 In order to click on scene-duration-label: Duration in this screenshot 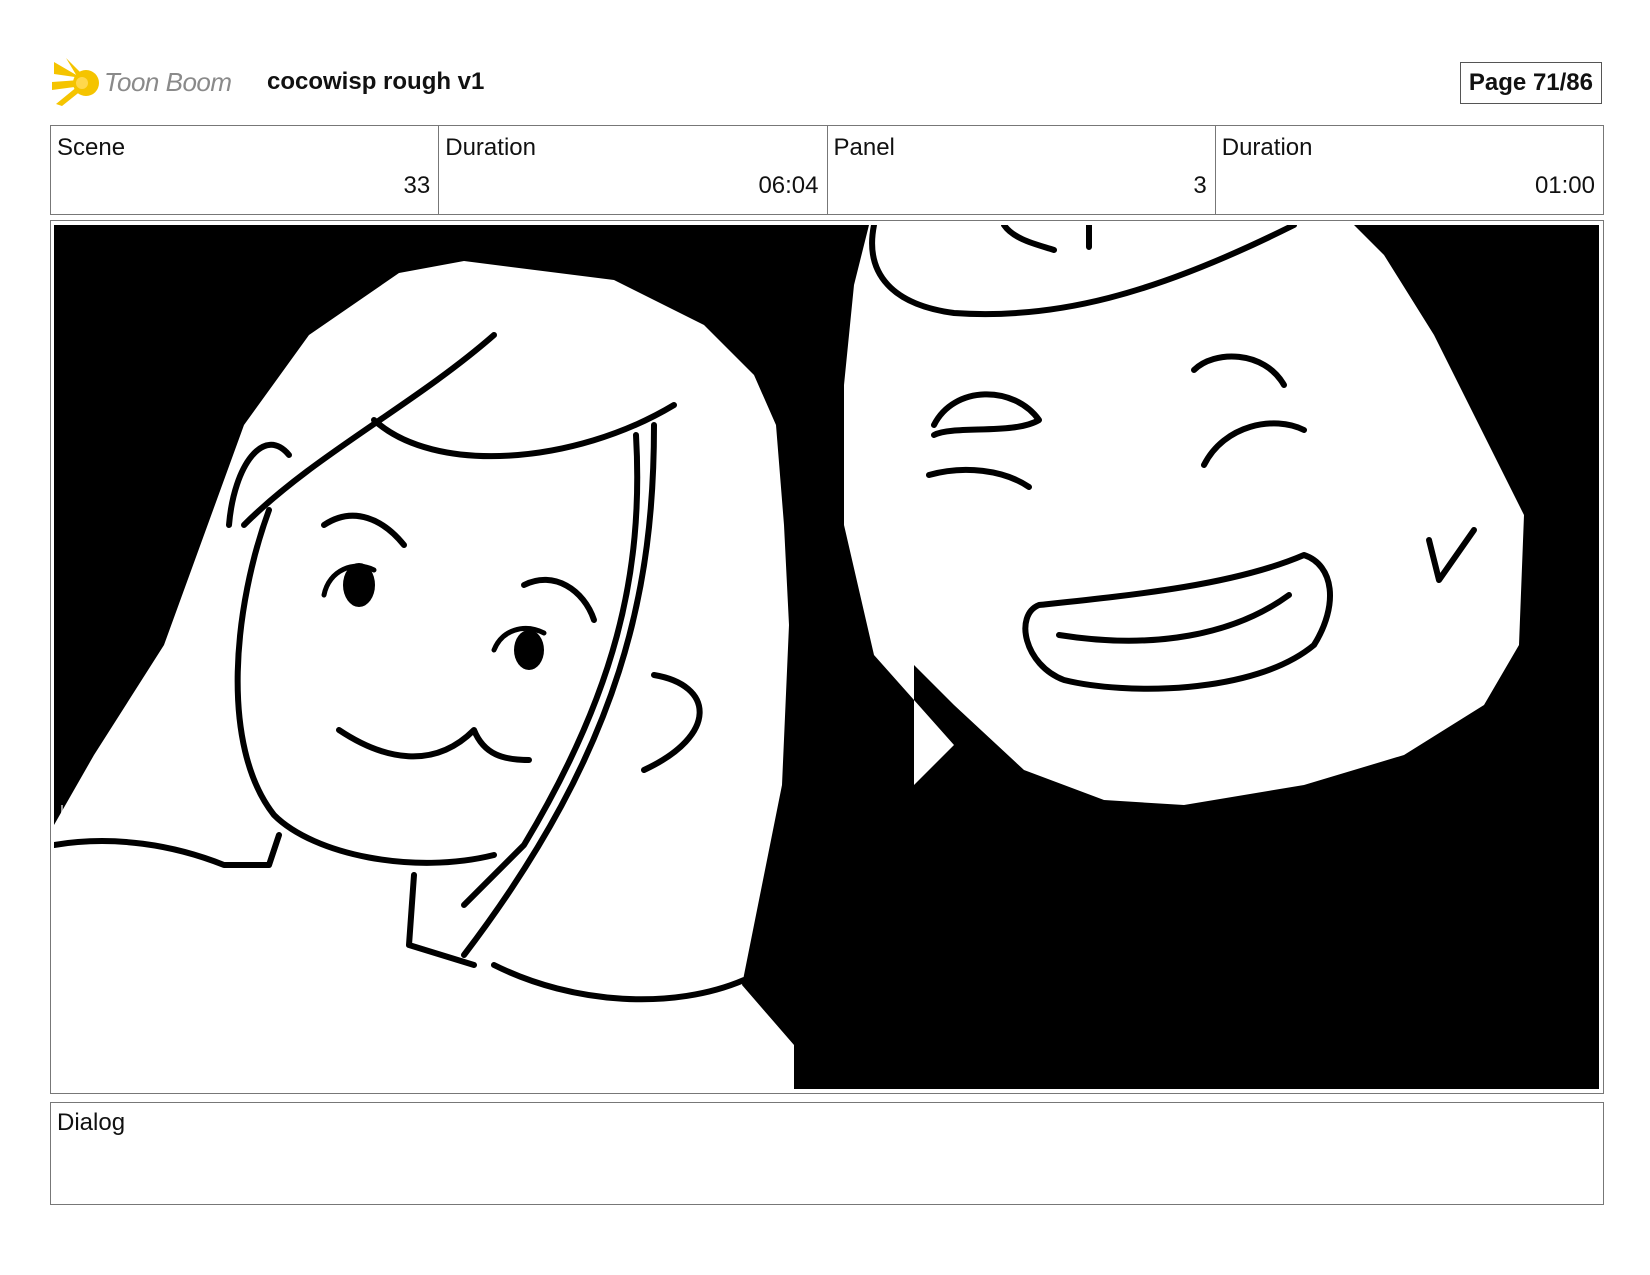, I will do `click(490, 147)`.